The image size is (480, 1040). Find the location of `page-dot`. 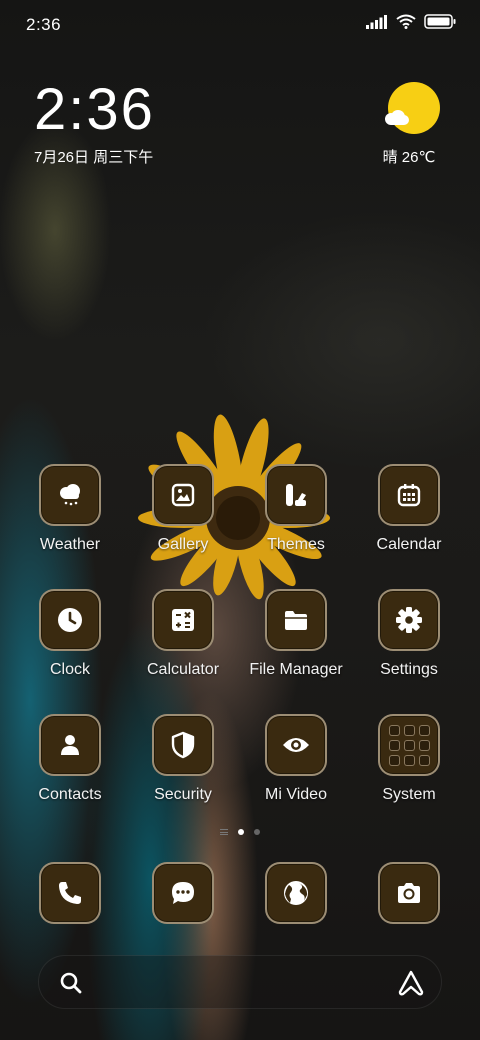

page-dot is located at coordinates (257, 832).